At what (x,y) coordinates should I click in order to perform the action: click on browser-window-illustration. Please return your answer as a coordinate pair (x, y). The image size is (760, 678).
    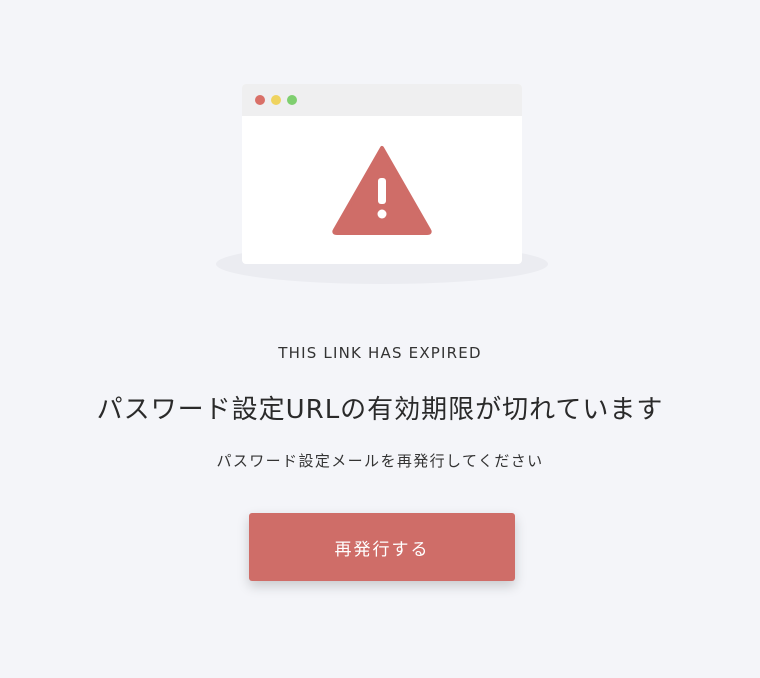
    Looking at the image, I should click on (382, 174).